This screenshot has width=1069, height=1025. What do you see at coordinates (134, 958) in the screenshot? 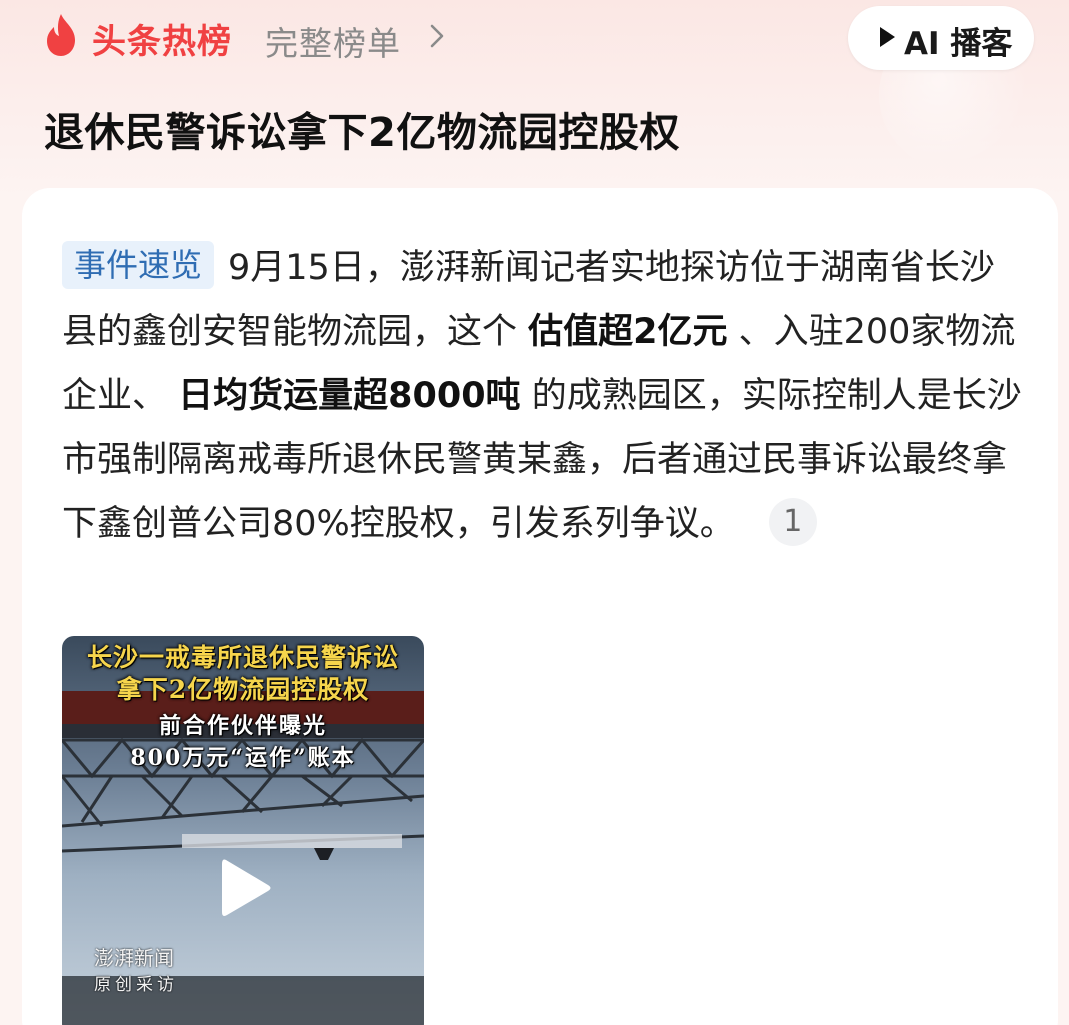
I see `video-watermark-brand: 澎湃新闻` at bounding box center [134, 958].